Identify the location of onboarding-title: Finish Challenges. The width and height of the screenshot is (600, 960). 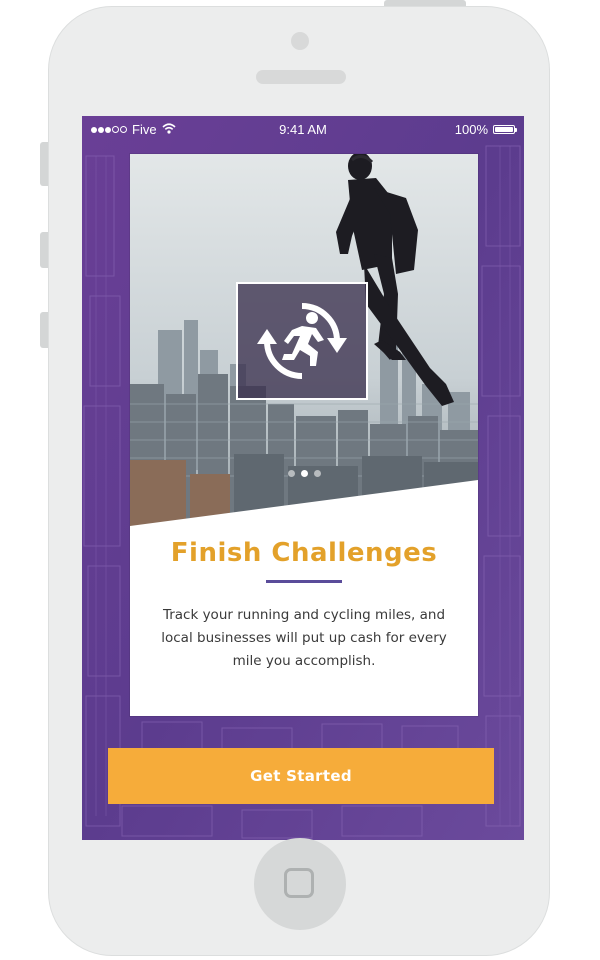
(304, 553).